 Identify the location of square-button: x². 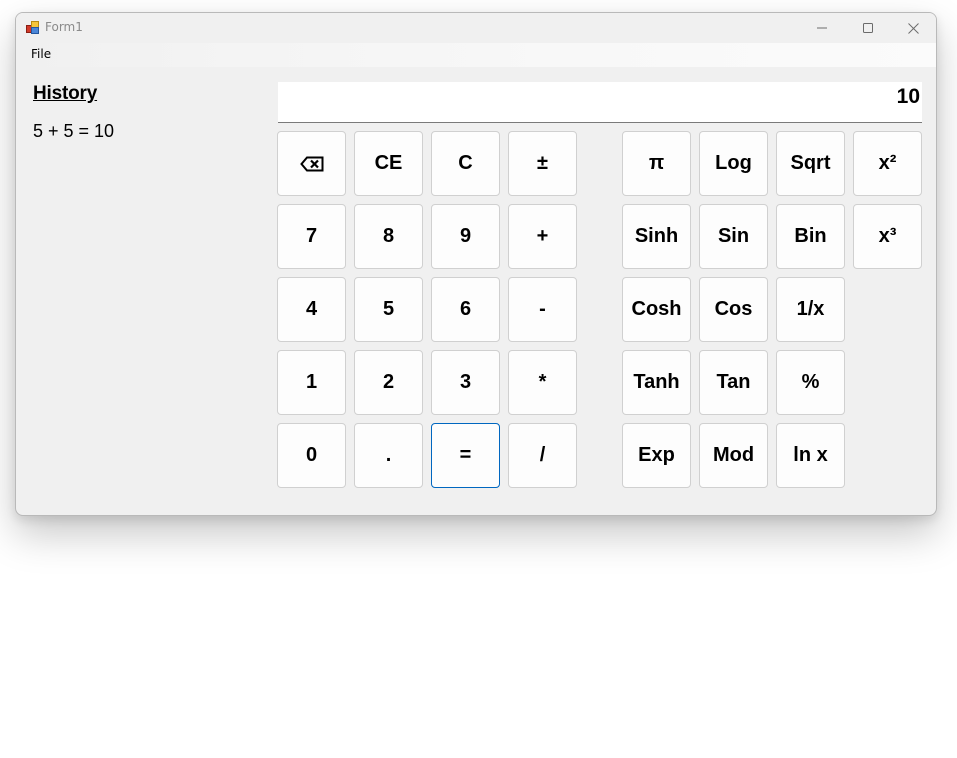
(887, 163).